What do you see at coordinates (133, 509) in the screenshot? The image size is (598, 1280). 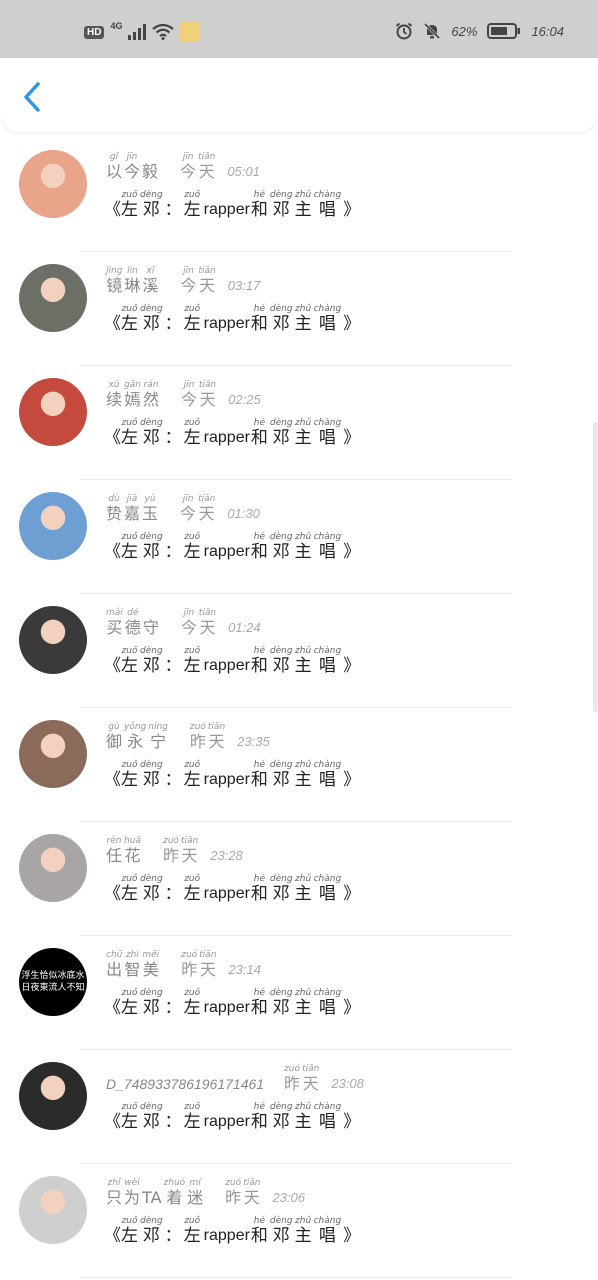 I see `contact-name: dù 贽 jiā 嘉 yù 玉` at bounding box center [133, 509].